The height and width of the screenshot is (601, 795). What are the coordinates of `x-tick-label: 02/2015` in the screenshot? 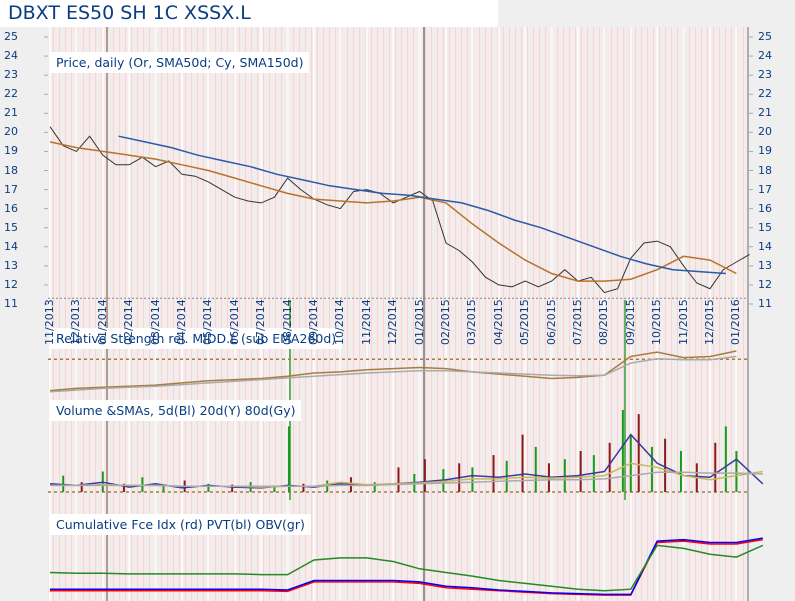 It's located at (445, 322).